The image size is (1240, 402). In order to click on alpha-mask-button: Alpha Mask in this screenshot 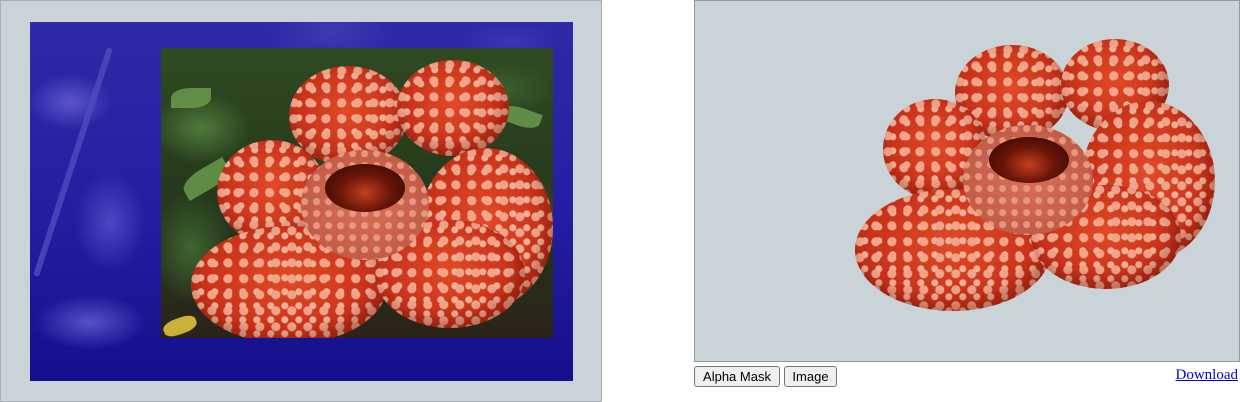, I will do `click(737, 376)`.